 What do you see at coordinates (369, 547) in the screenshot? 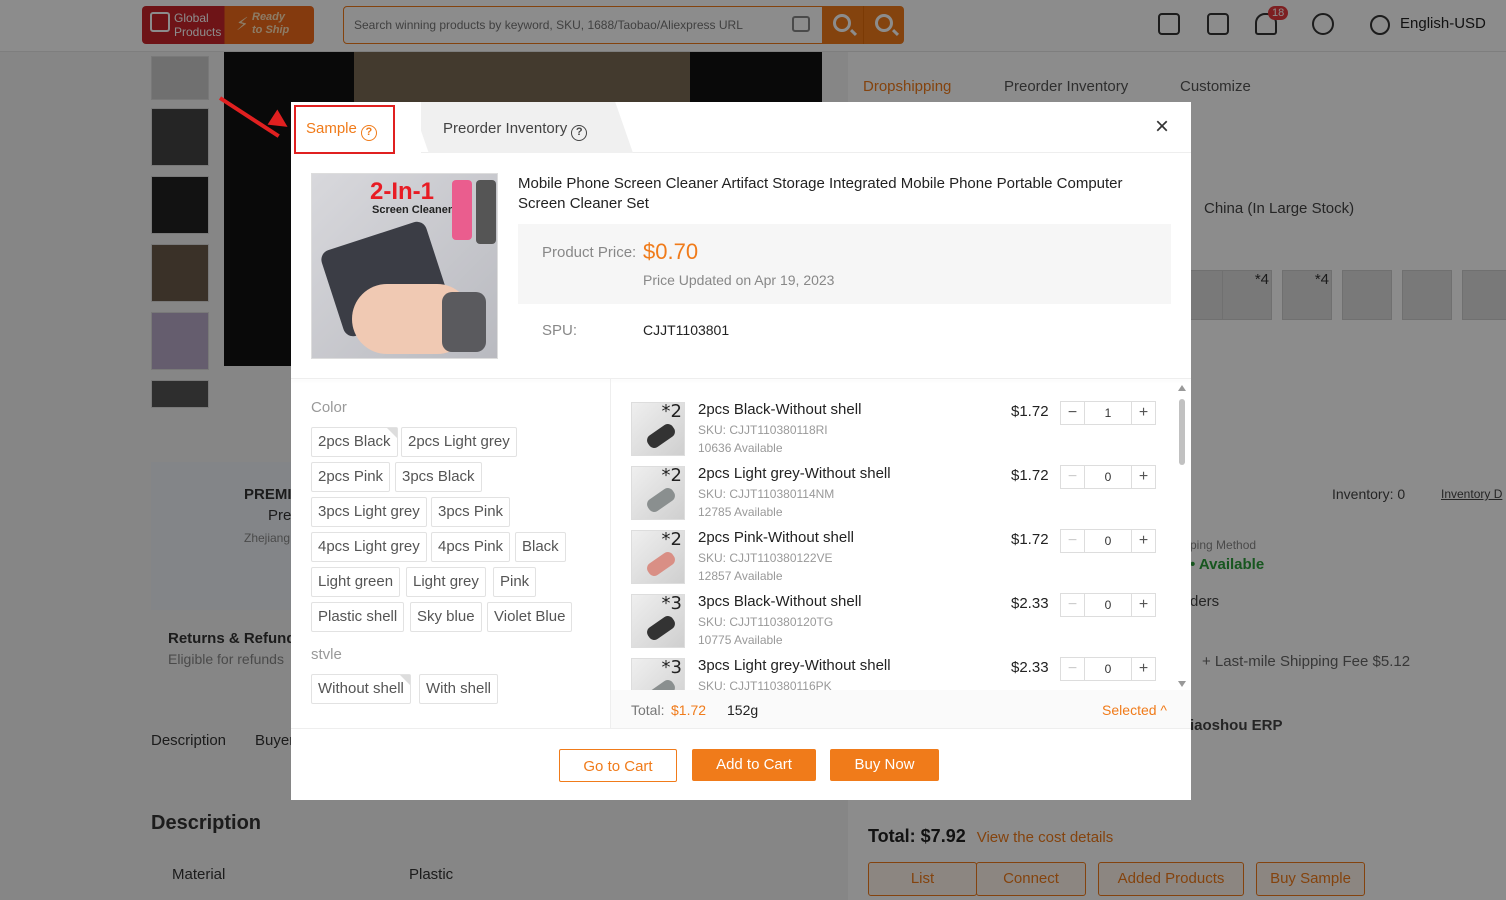
I see `color-chip: 4pcs Light grey` at bounding box center [369, 547].